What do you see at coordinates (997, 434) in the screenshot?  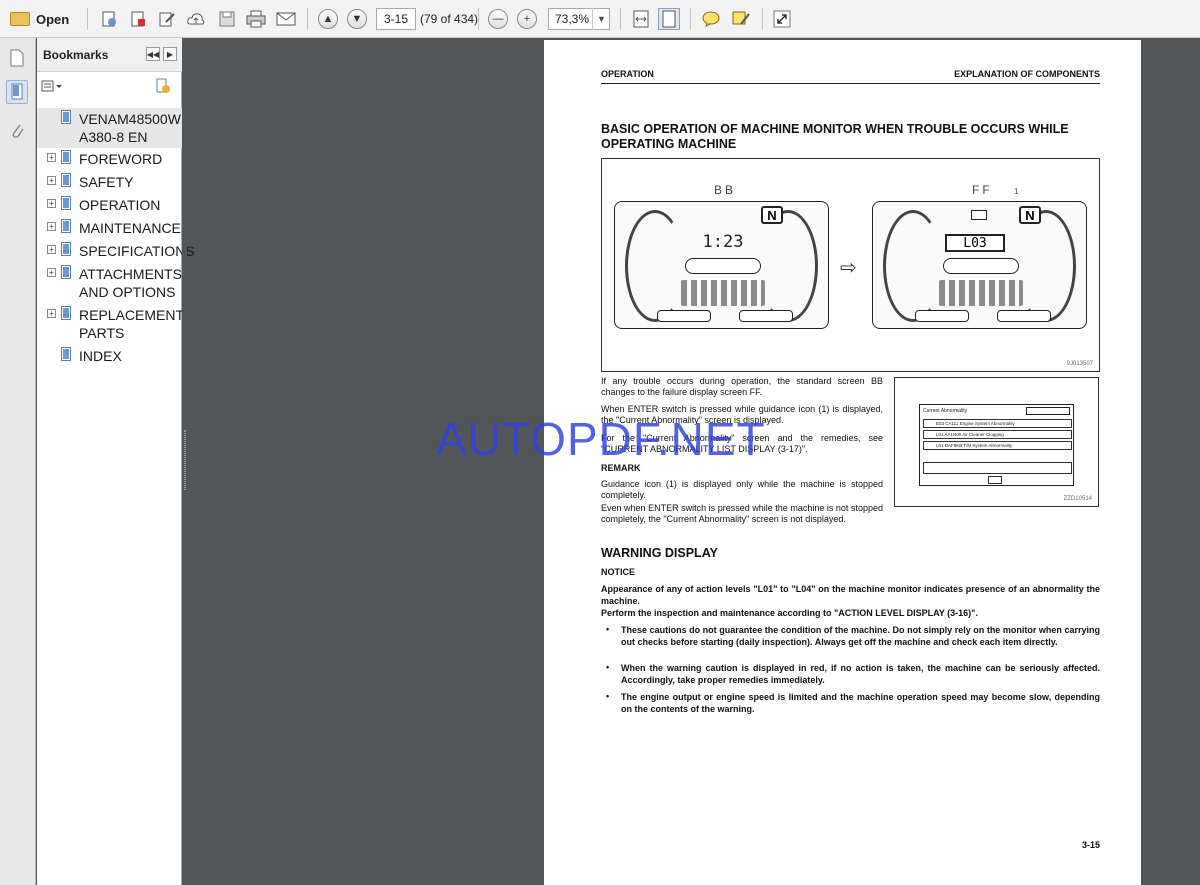 I see `abnormality-row: L01 AA1N00 Air Cleaner Clogging` at bounding box center [997, 434].